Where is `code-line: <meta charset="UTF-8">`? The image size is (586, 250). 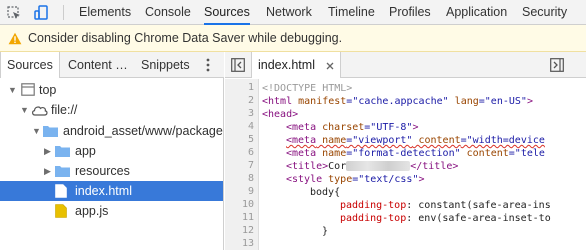 code-line: <meta charset="UTF-8"> is located at coordinates (352, 127).